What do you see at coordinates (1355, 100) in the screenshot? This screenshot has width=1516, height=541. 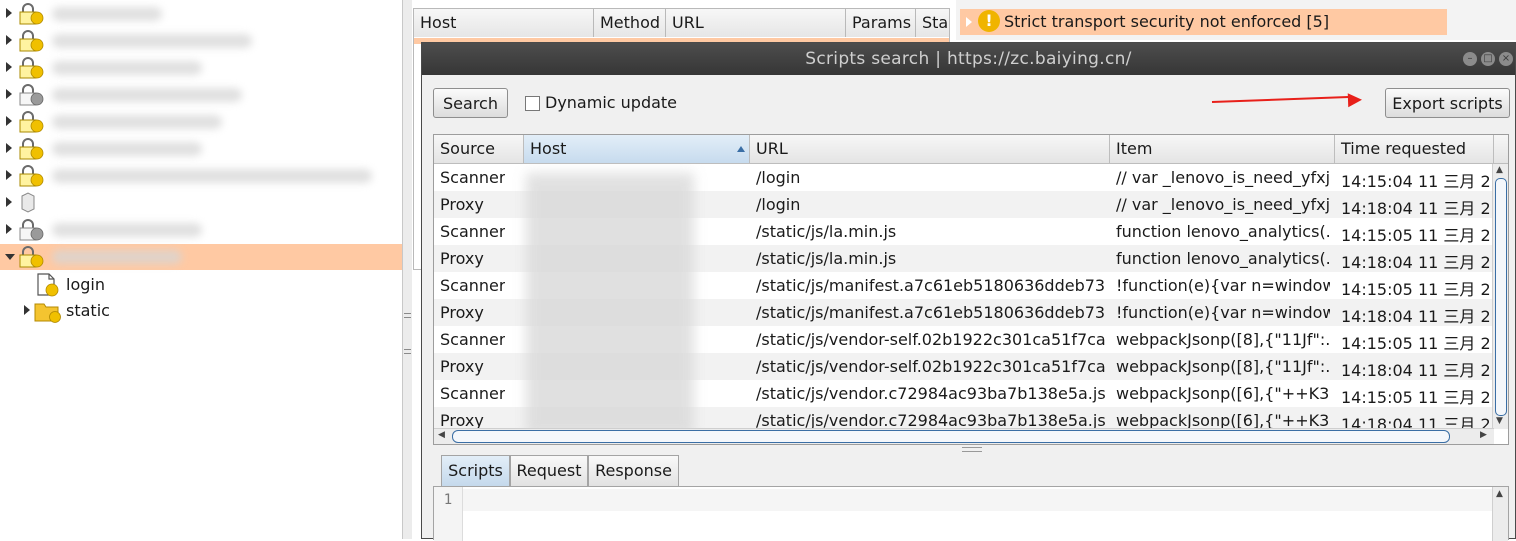 I see `annotation-arrow-icon` at bounding box center [1355, 100].